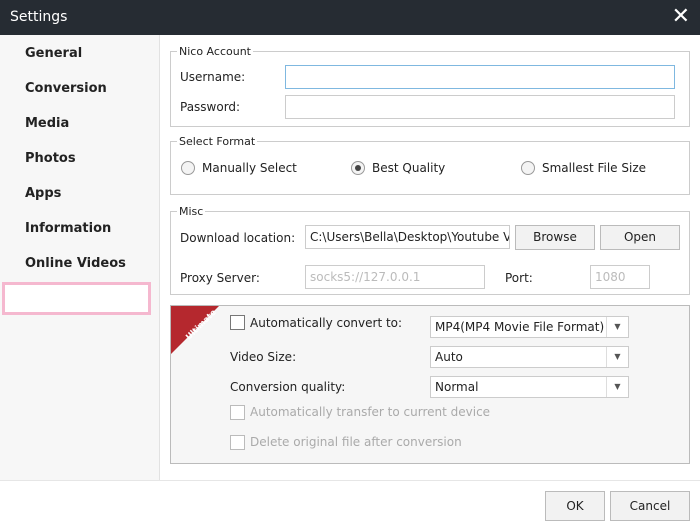  What do you see at coordinates (457, 387) in the screenshot?
I see `conversion-quality-value: Normal` at bounding box center [457, 387].